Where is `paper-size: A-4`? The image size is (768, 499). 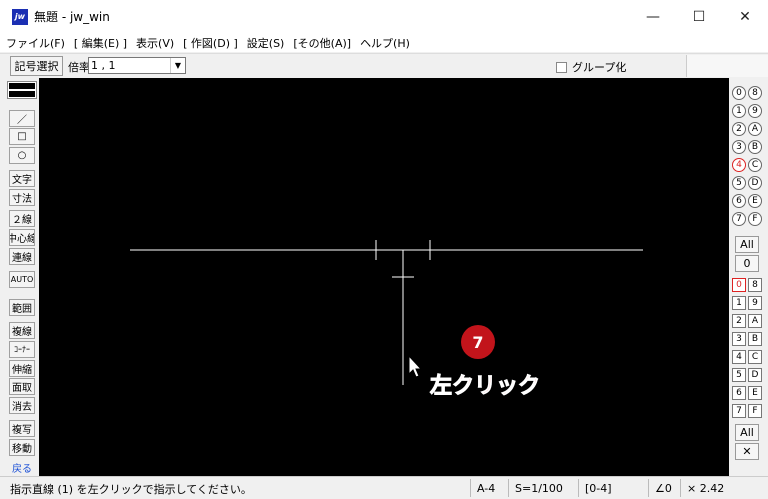
paper-size: A-4 is located at coordinates (489, 488).